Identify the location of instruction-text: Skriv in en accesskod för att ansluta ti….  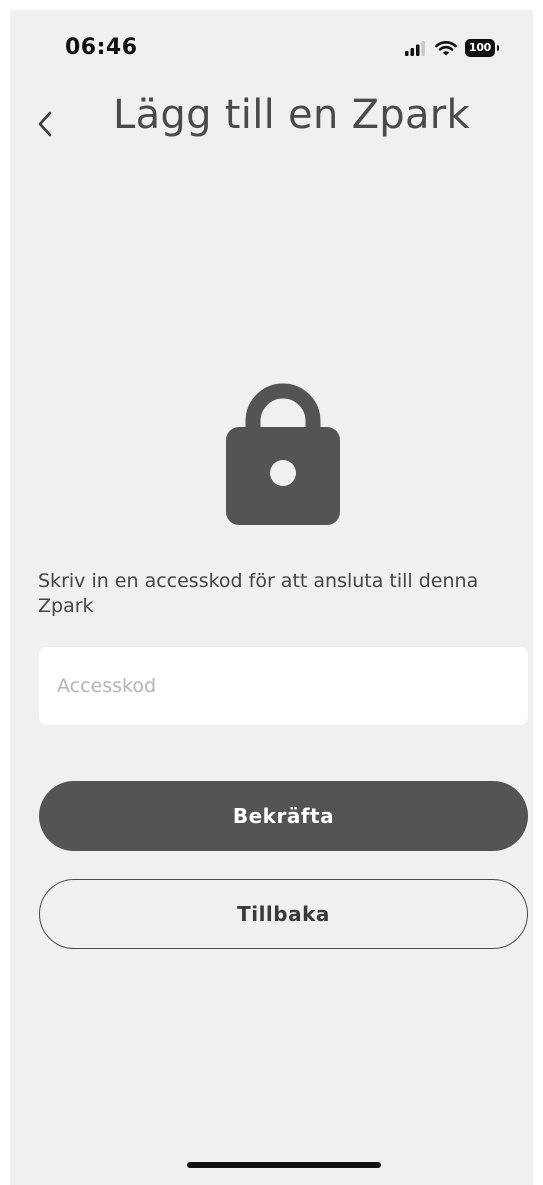
(258, 593).